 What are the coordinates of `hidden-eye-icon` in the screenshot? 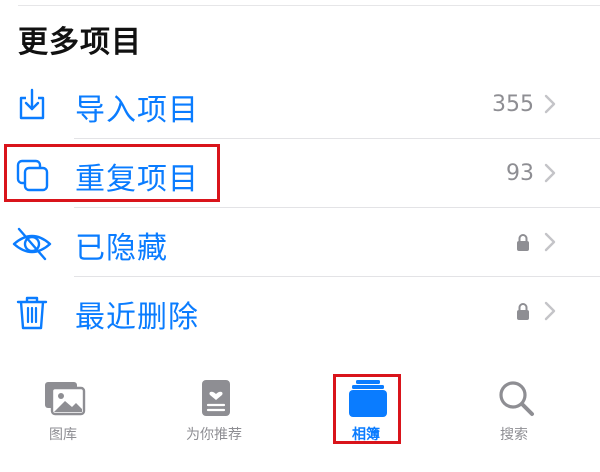 It's located at (32, 244).